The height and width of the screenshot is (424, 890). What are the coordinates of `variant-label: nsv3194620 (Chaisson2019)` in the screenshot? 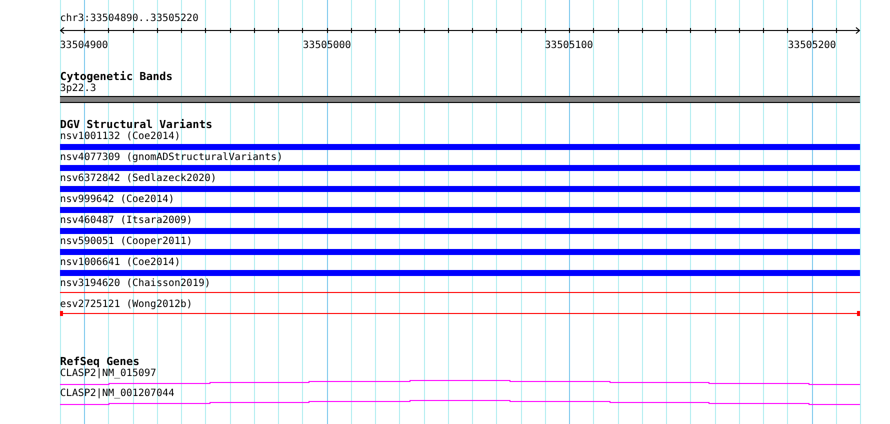 It's located at (136, 284).